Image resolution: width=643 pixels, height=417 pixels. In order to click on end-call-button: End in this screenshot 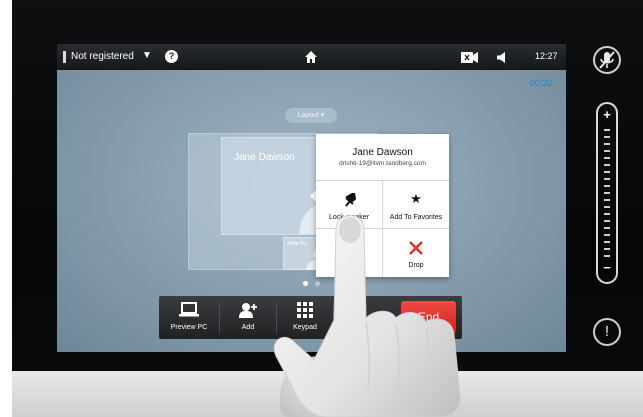, I will do `click(428, 317)`.